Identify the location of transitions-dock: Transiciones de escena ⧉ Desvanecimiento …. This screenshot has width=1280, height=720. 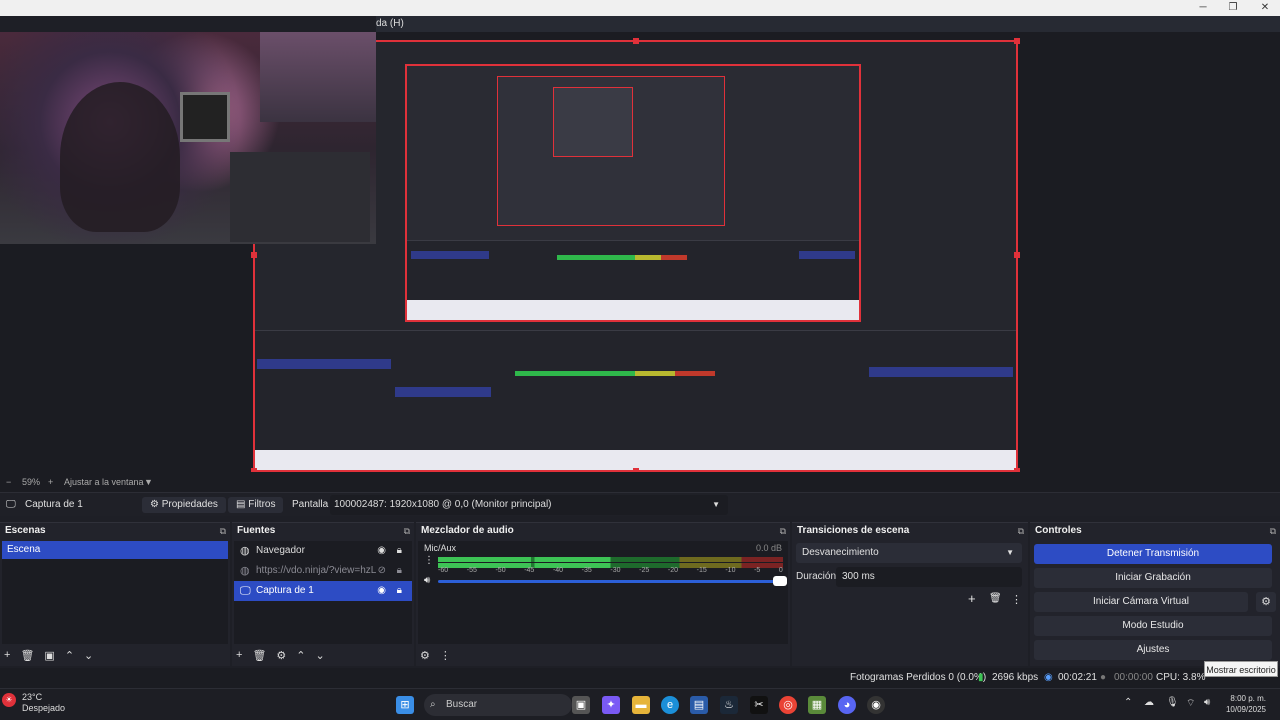
(910, 594).